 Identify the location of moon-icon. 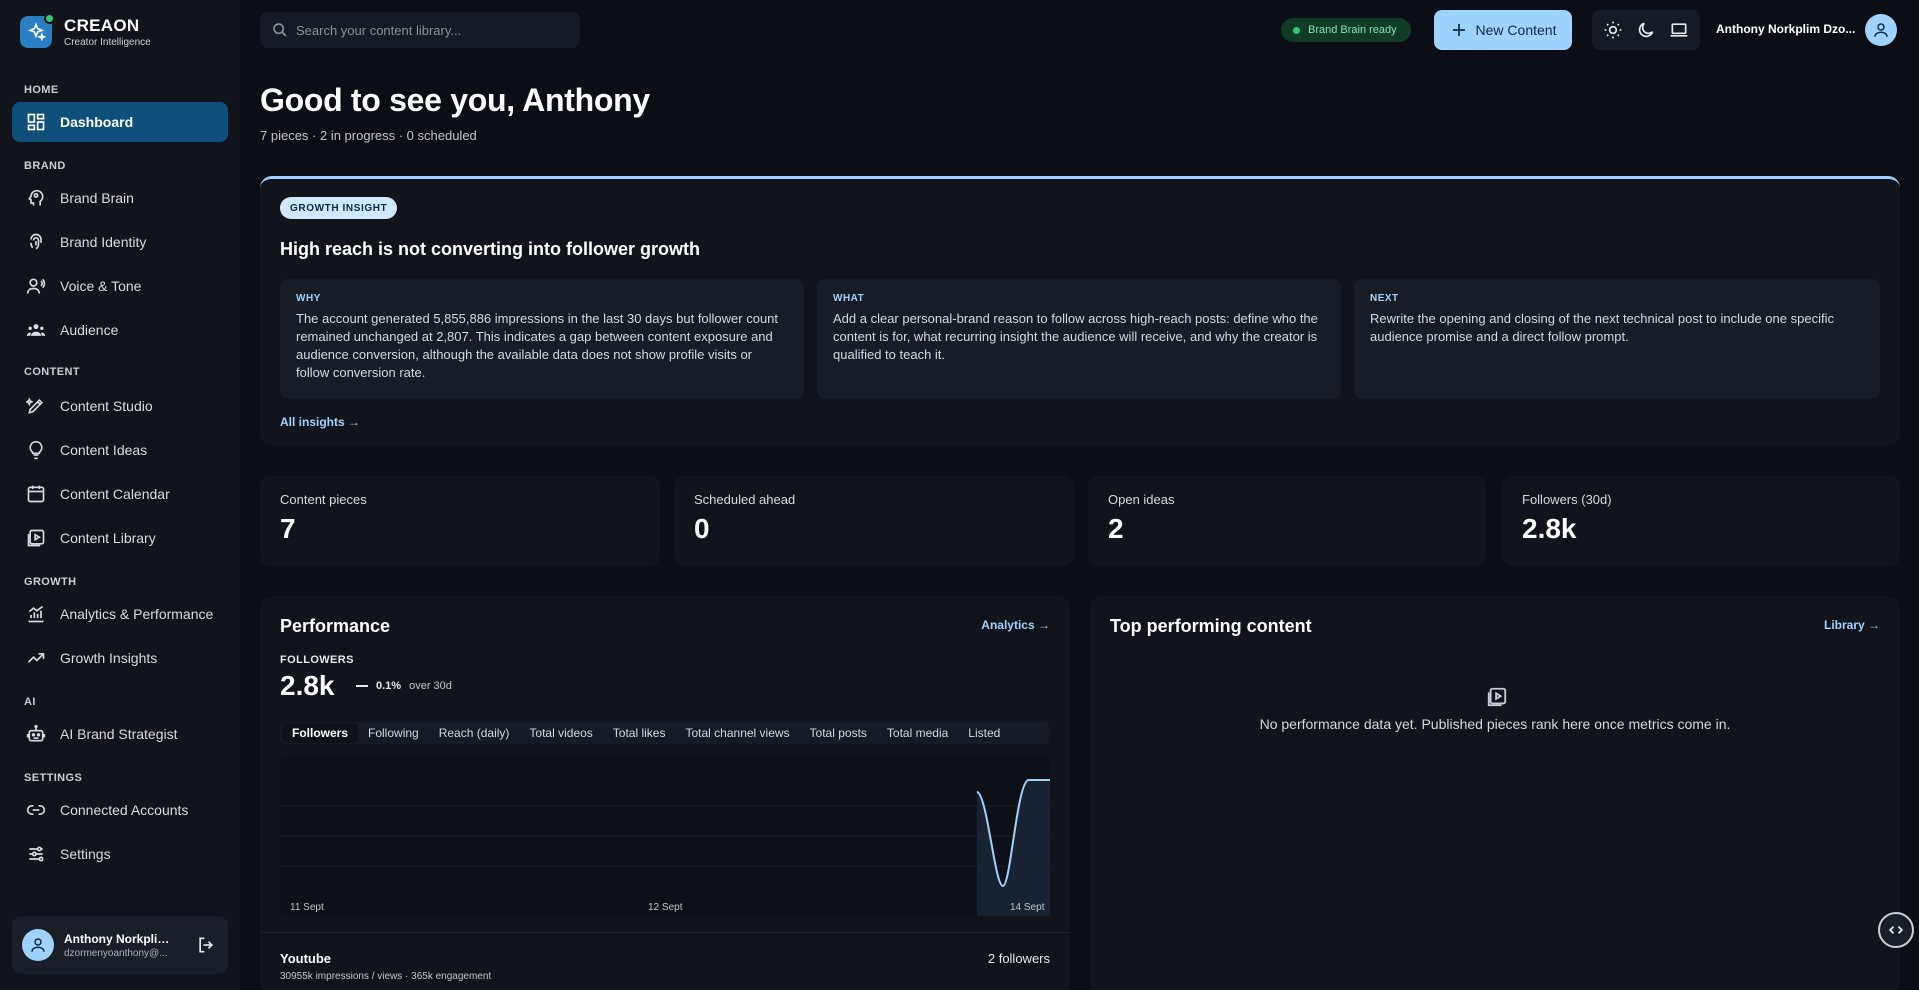
(1646, 30).